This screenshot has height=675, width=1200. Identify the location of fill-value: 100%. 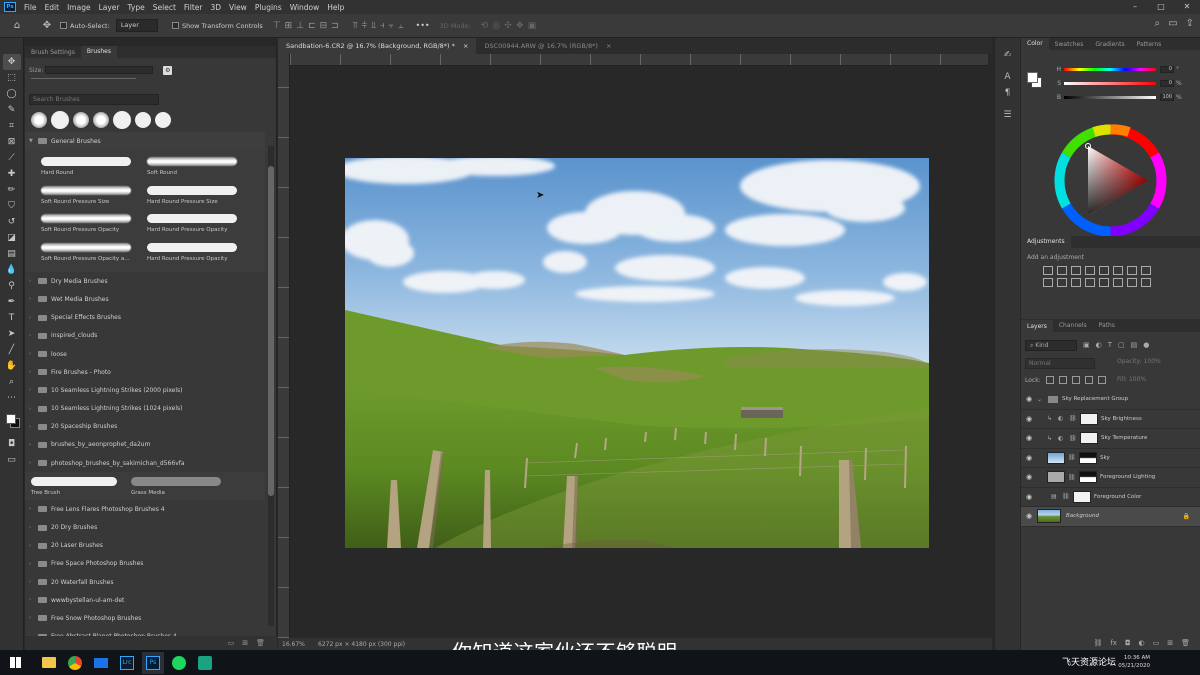
(1137, 379).